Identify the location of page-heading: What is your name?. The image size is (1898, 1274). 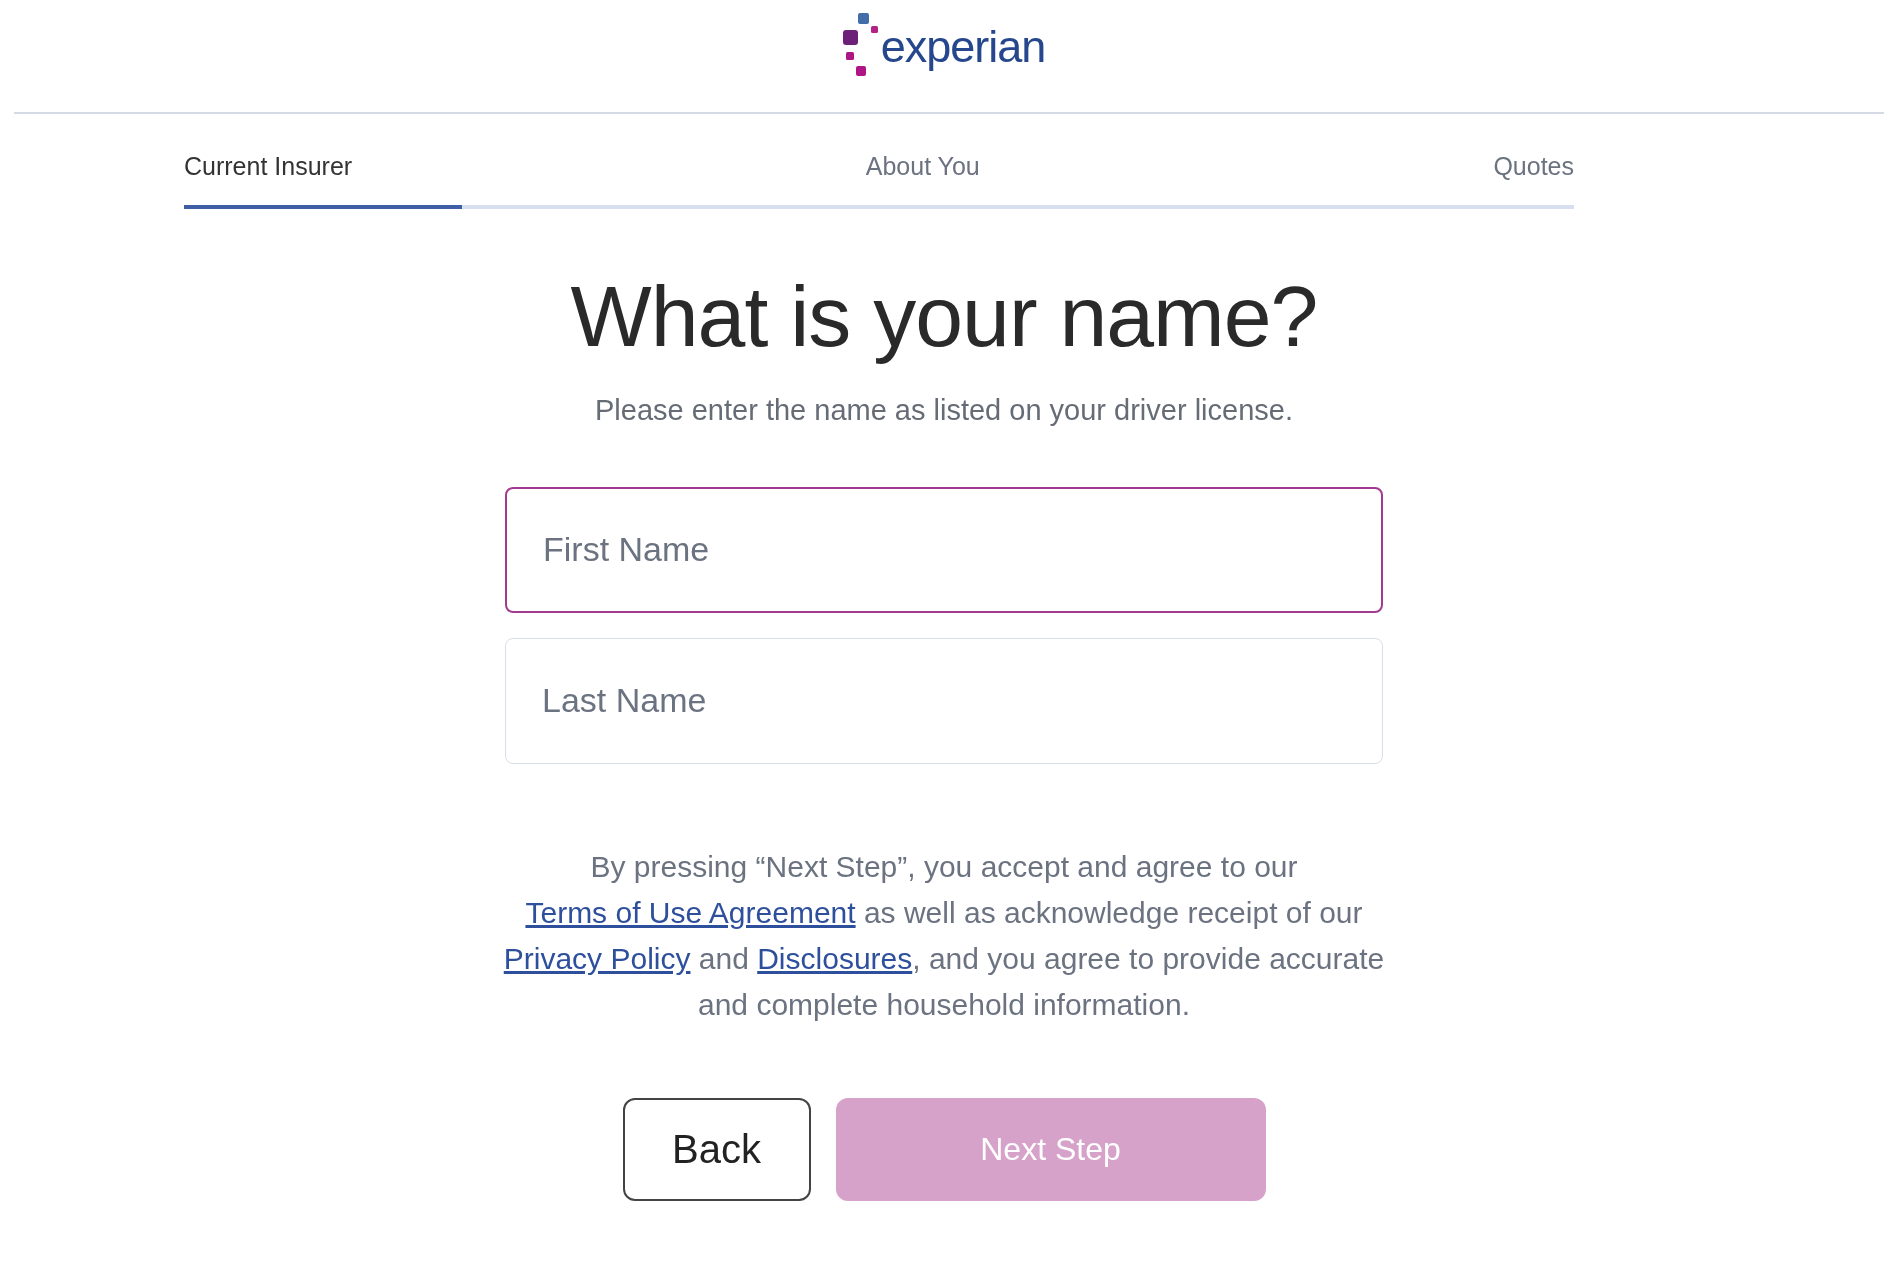
(944, 316).